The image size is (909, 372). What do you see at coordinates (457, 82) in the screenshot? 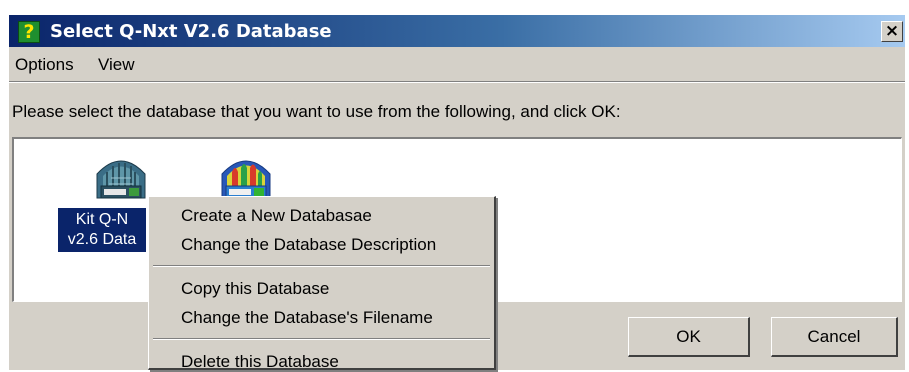
I see `menu-divider` at bounding box center [457, 82].